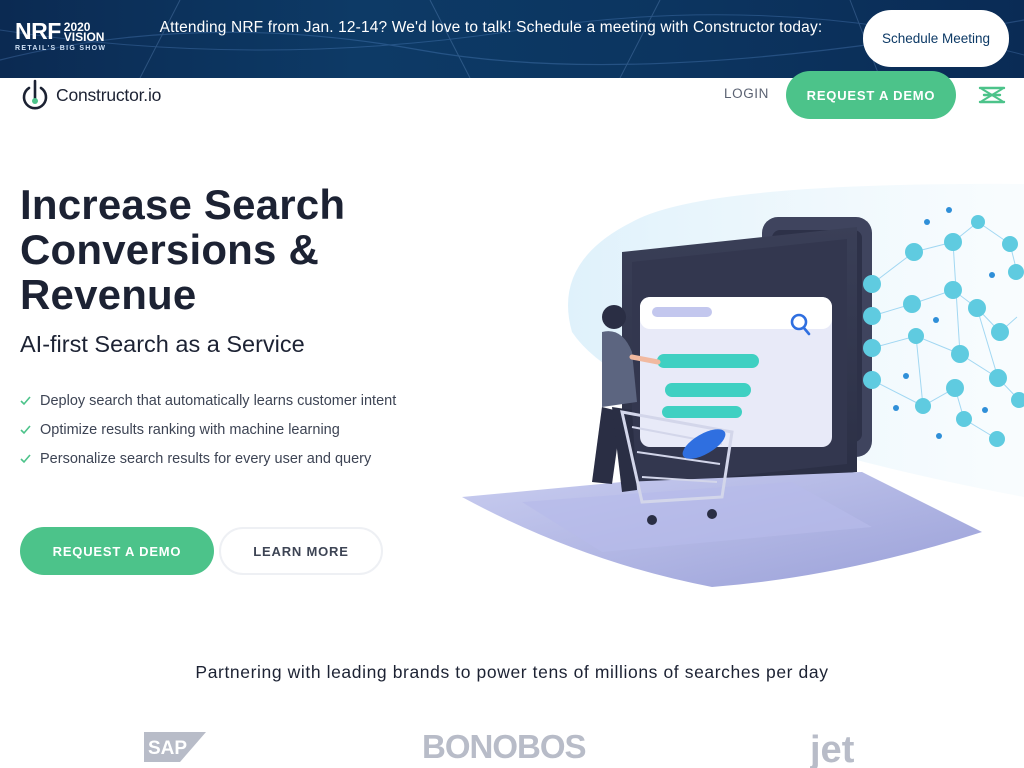 The image size is (1024, 768). I want to click on bonobos-logo-text: BONOBOS, so click(504, 746).